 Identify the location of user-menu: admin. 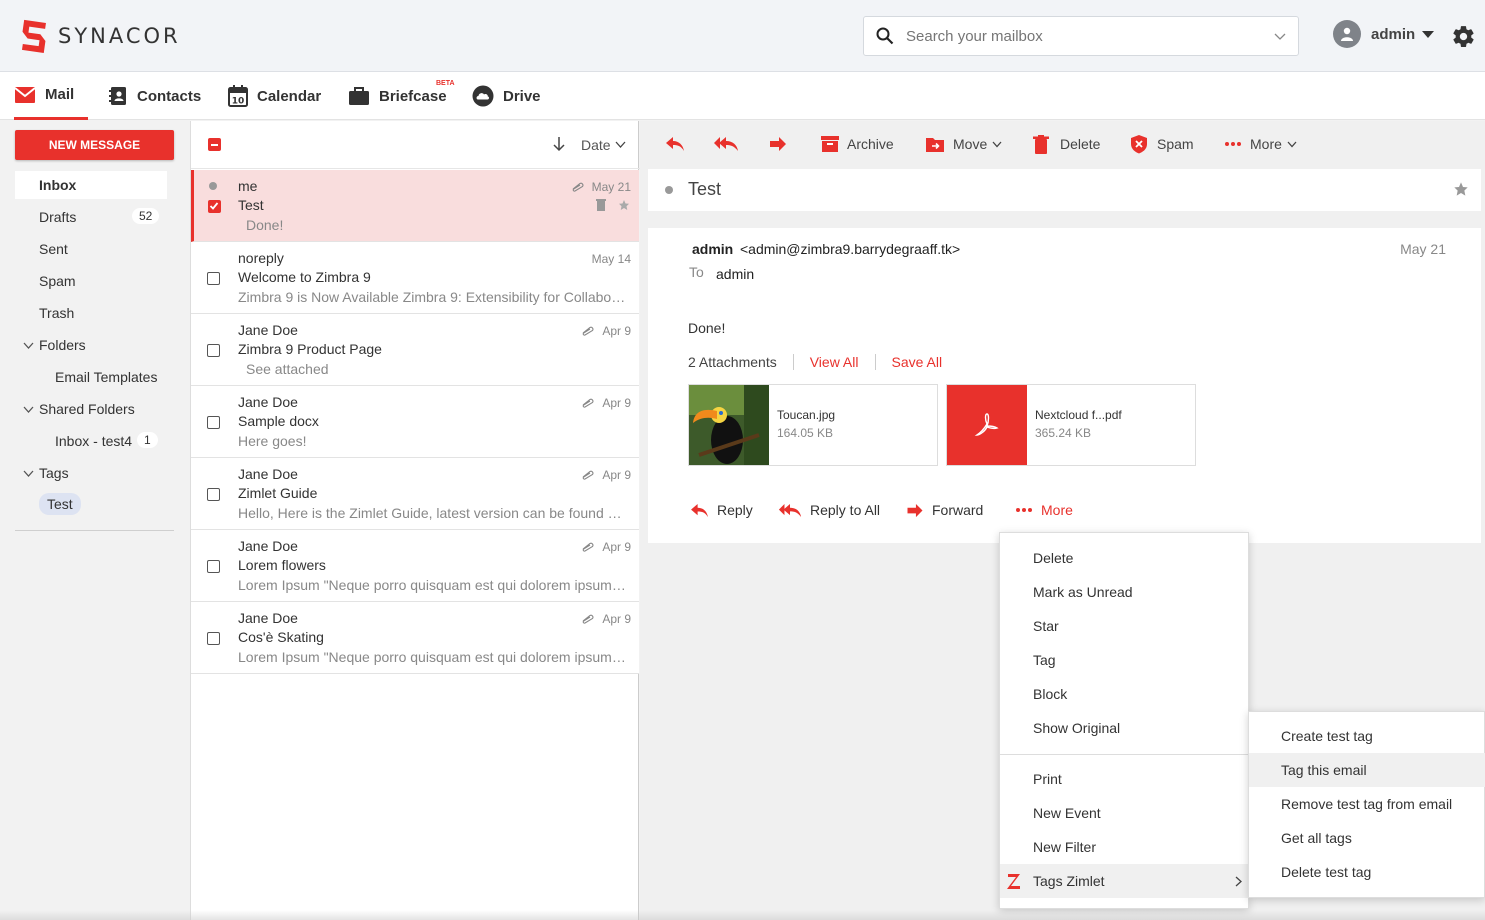
(1384, 34).